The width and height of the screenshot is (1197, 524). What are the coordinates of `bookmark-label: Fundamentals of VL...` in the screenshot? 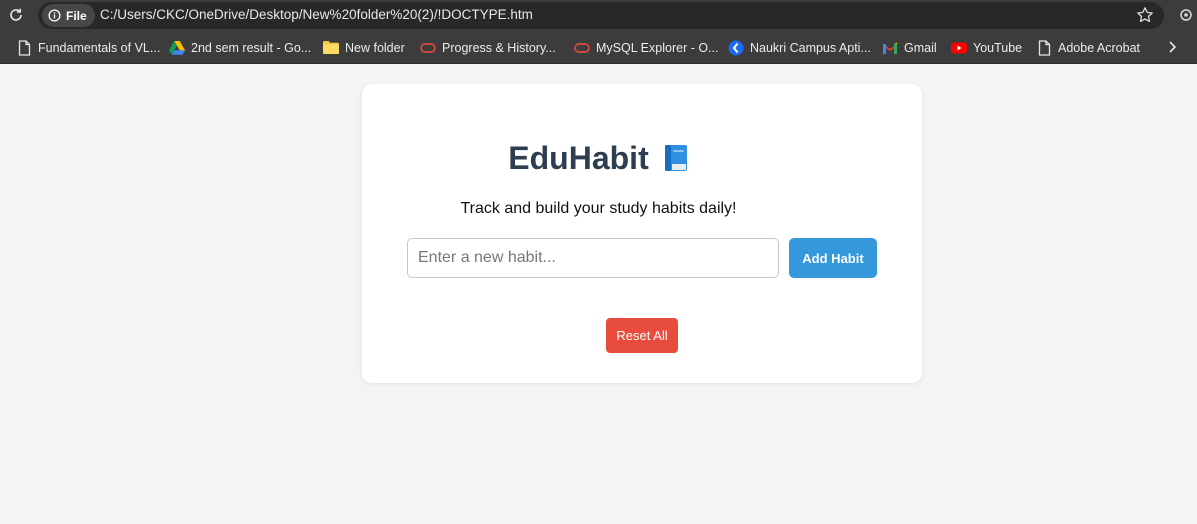 It's located at (99, 47).